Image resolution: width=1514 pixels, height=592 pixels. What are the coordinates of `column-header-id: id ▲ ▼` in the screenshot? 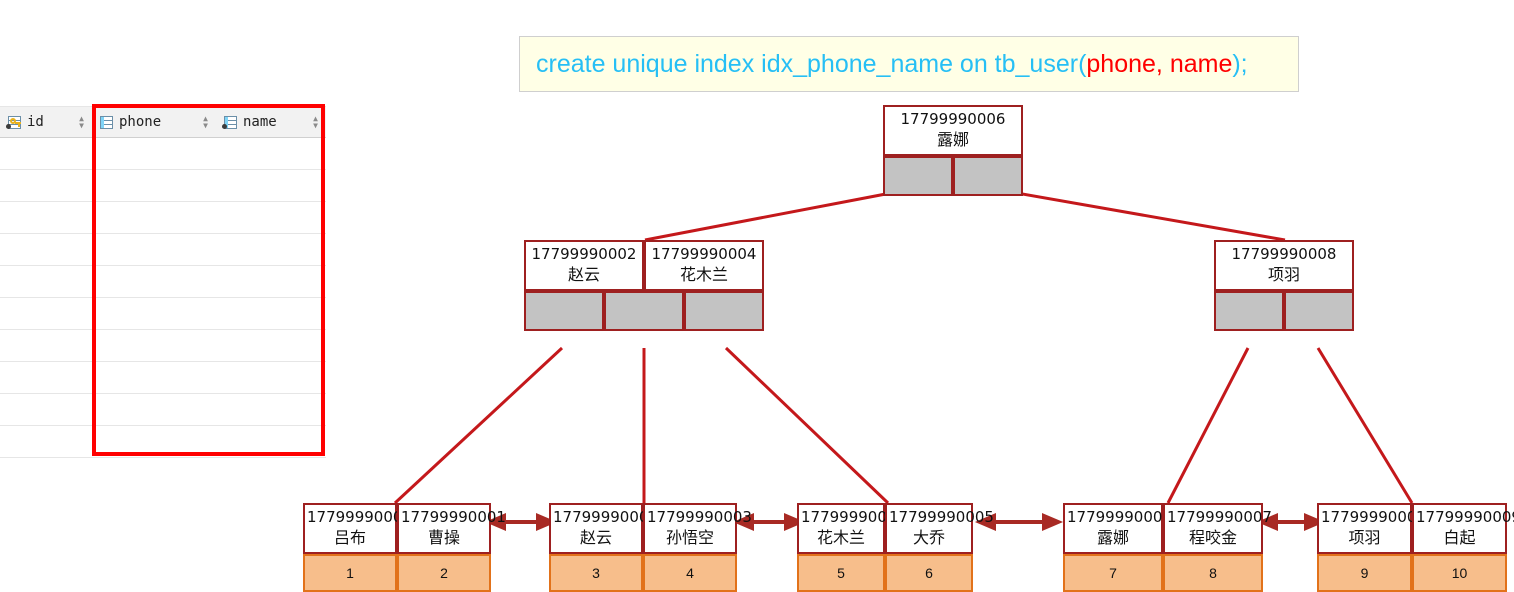 It's located at (46, 122).